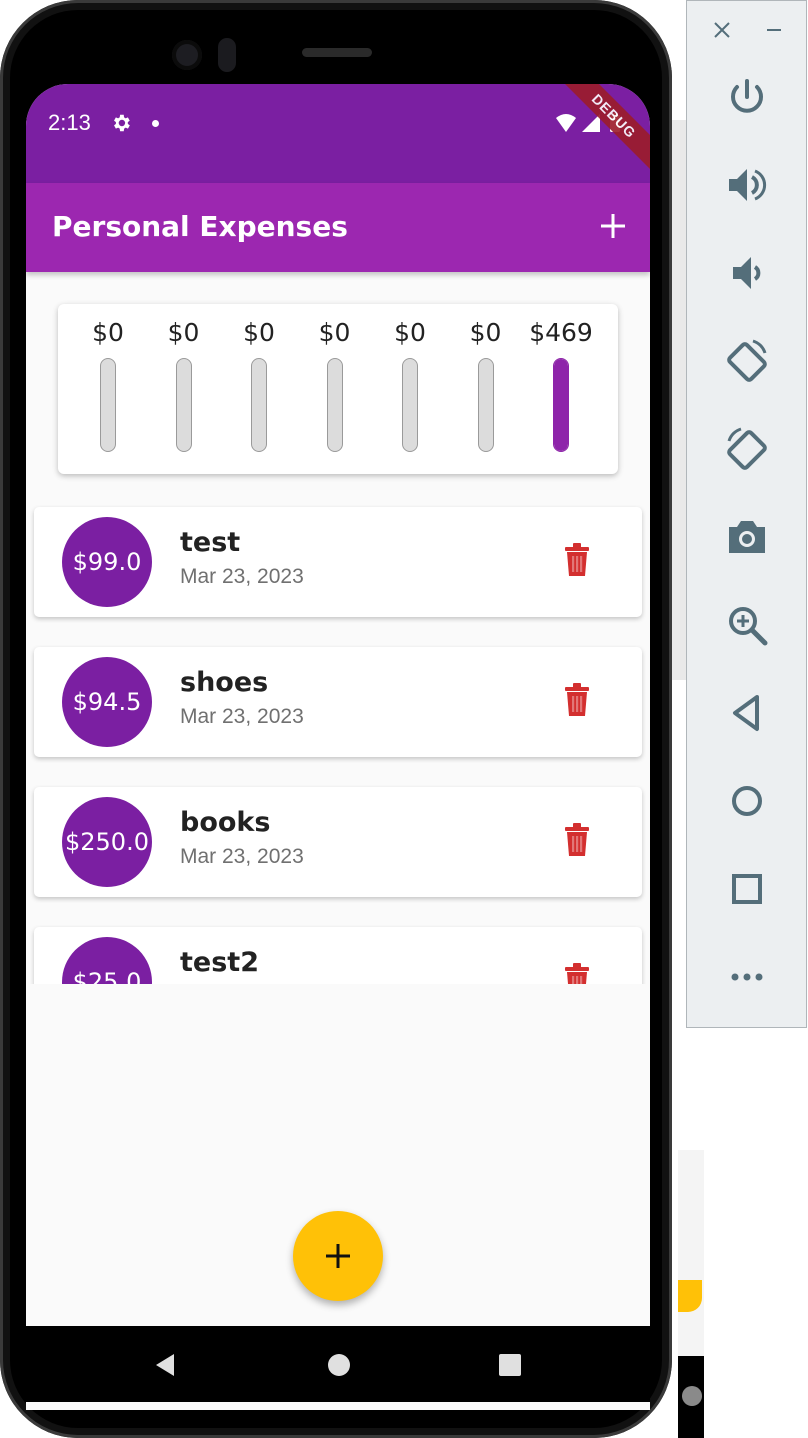 Image resolution: width=808 pixels, height=1438 pixels. Describe the element at coordinates (747, 185) in the screenshot. I see `volume-up-icon` at that location.